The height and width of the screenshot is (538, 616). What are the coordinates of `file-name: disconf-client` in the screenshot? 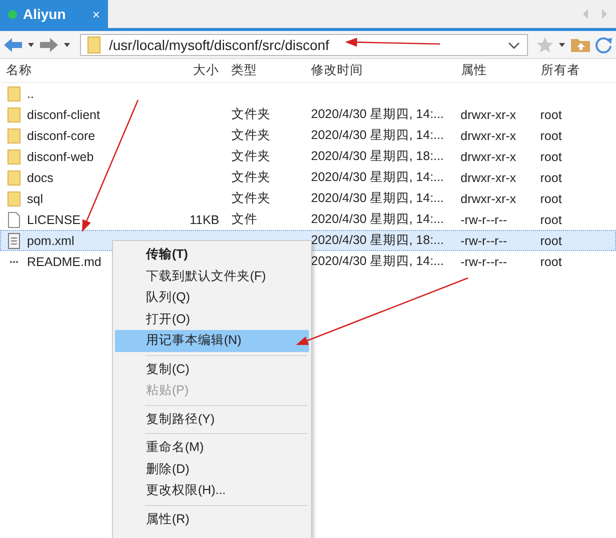 It's located at (63, 115).